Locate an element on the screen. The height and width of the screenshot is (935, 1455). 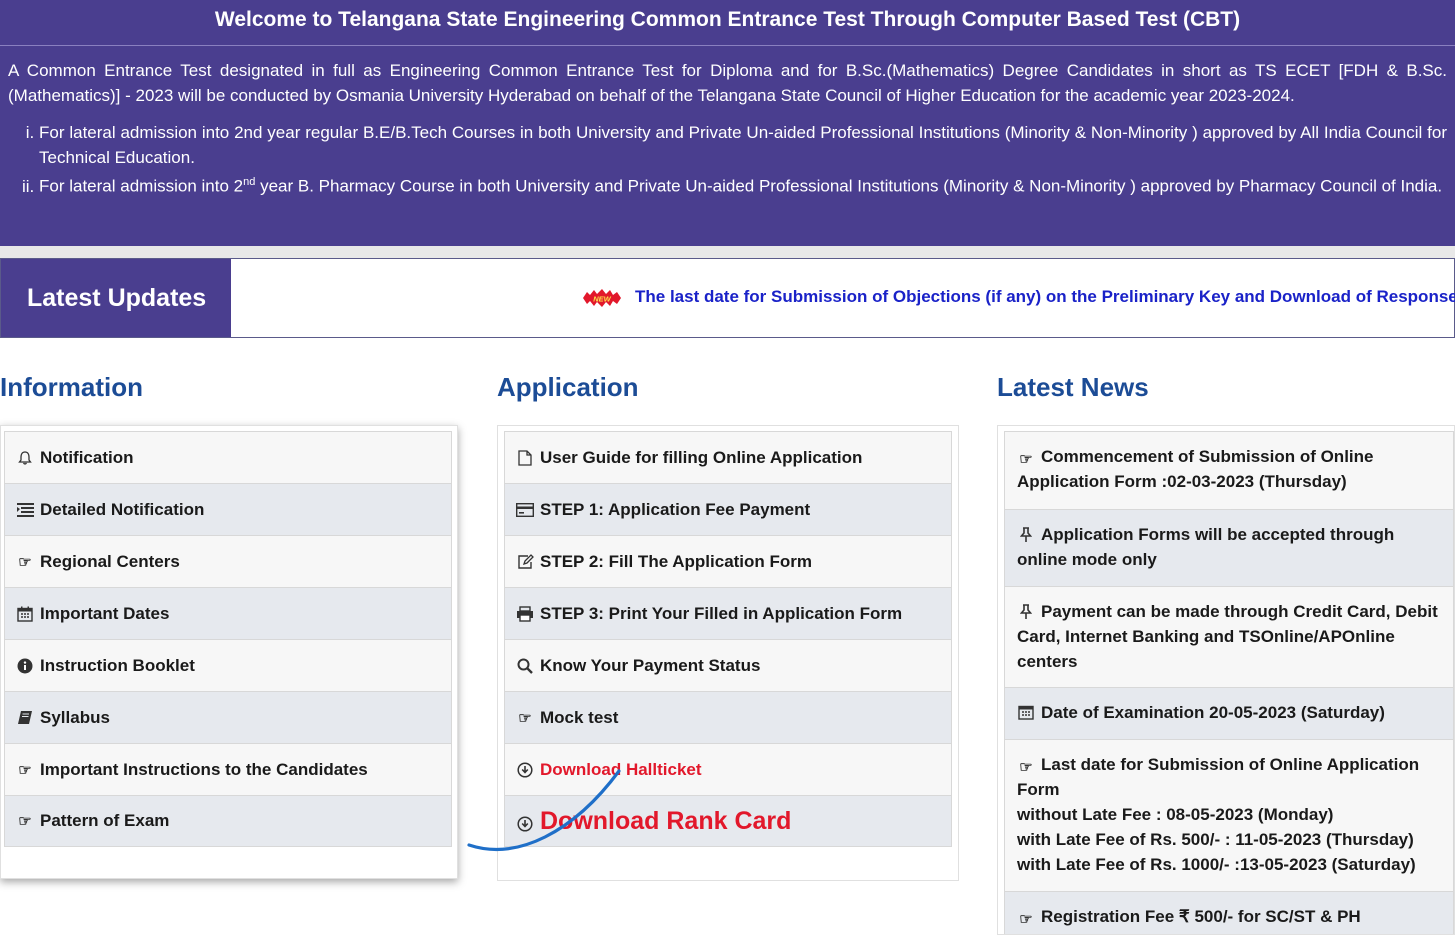
app-item-label: Know Your Payment Status is located at coordinates (650, 665).